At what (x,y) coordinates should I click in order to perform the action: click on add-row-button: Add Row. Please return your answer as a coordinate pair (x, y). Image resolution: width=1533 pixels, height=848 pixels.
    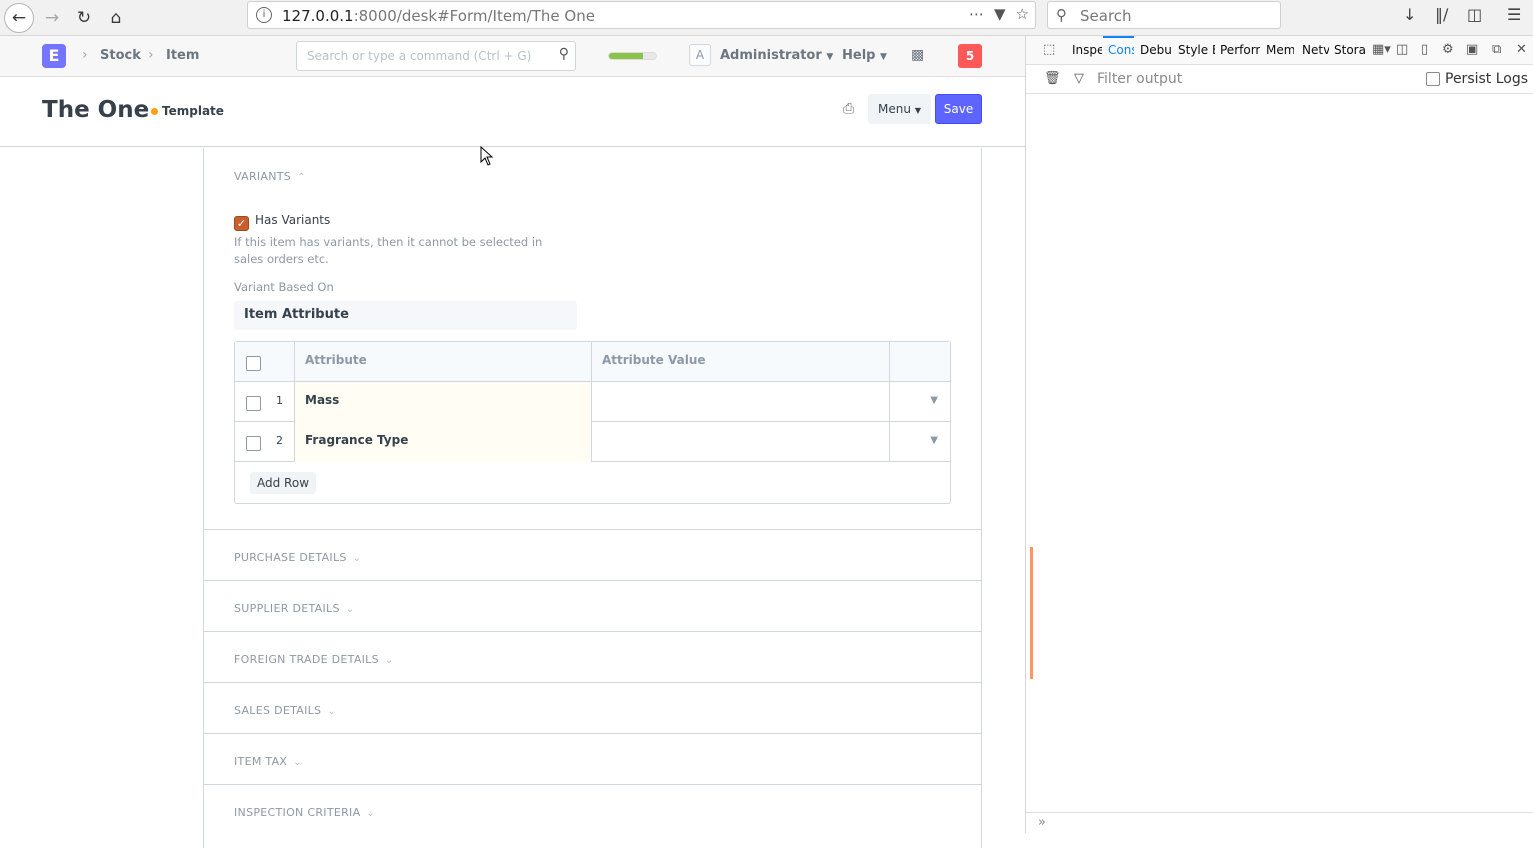
    Looking at the image, I should click on (283, 483).